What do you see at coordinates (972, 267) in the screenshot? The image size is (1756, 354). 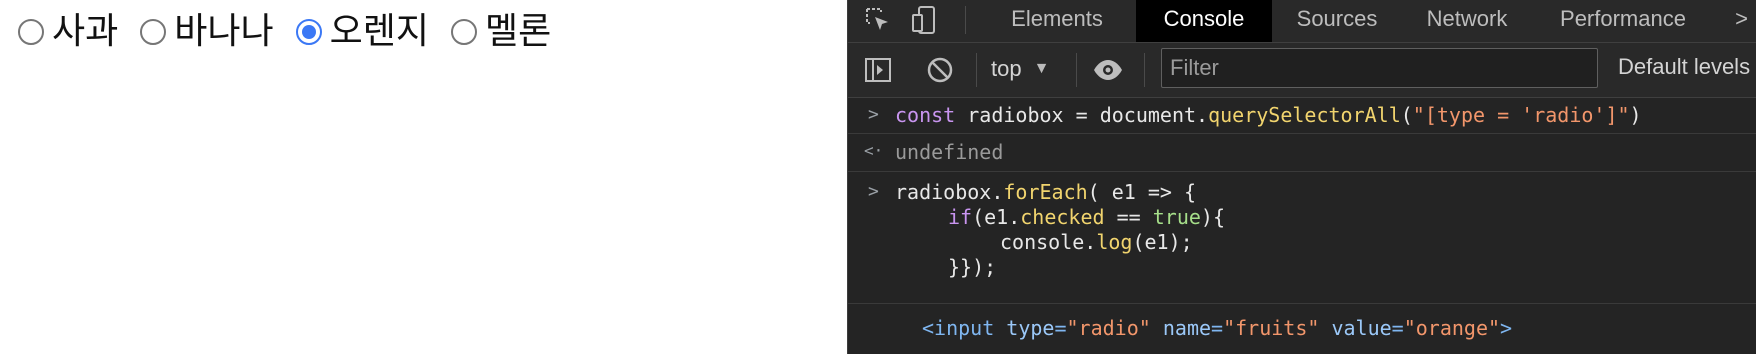 I see `console-code-line: }});` at bounding box center [972, 267].